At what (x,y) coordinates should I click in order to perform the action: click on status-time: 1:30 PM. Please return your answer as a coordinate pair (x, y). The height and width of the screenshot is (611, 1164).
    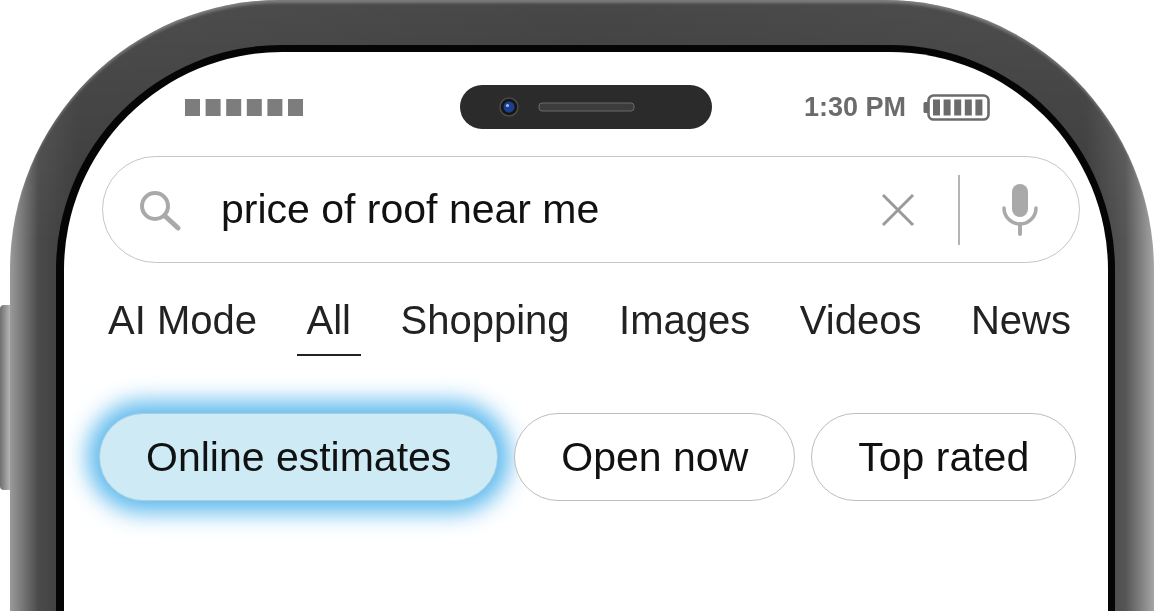
    Looking at the image, I should click on (854, 107).